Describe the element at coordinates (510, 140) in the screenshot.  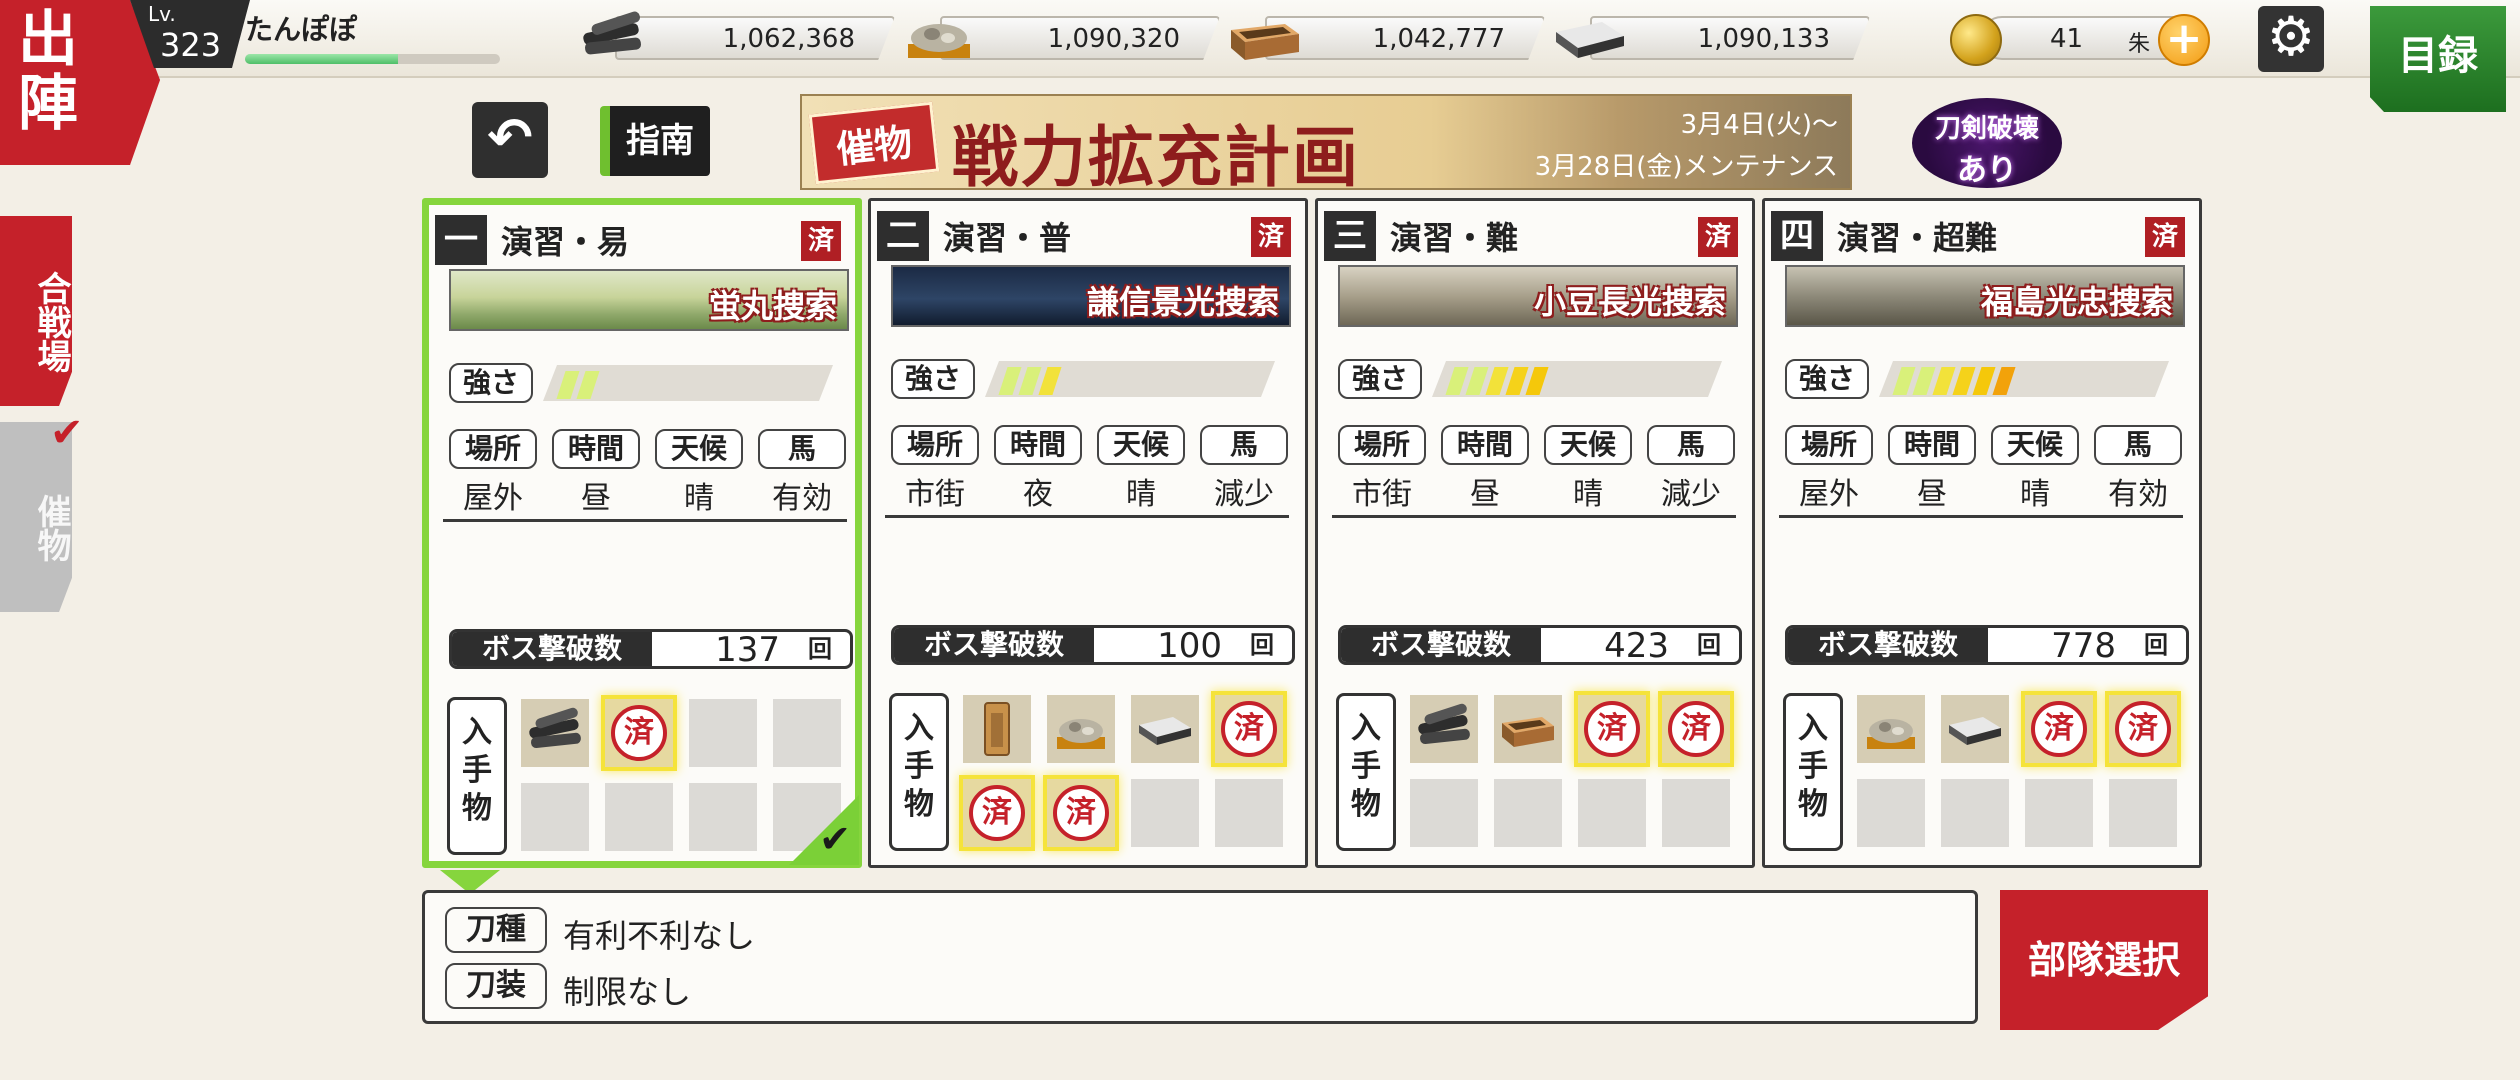
I see `back-button: ↶` at that location.